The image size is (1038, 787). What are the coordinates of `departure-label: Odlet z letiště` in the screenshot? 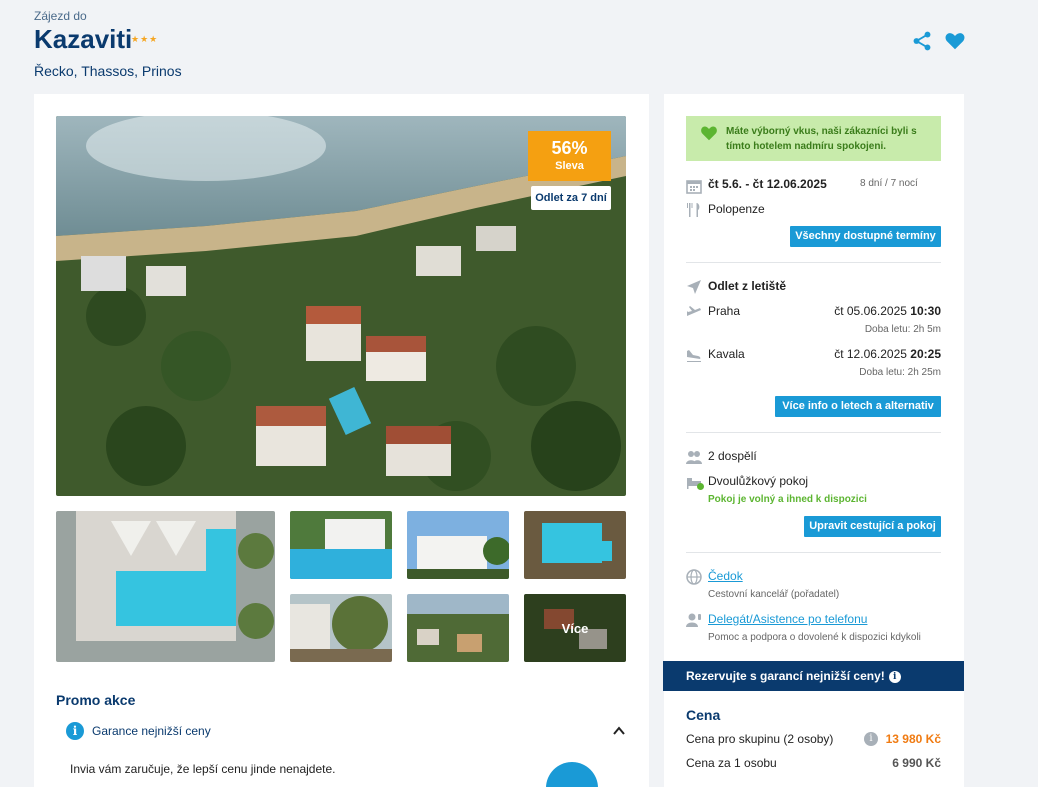 It's located at (747, 286).